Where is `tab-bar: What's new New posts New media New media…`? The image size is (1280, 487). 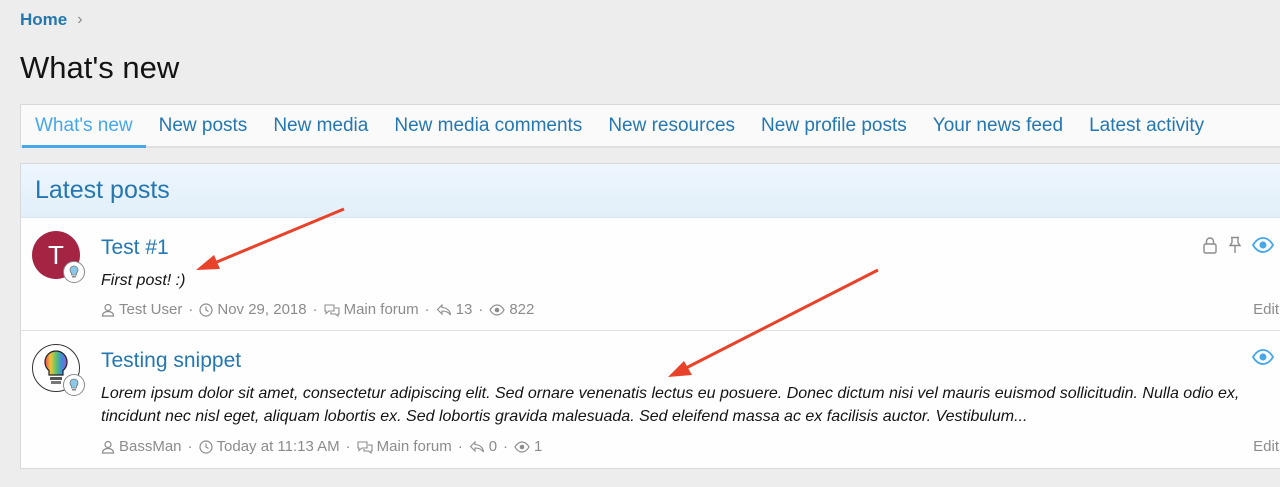
tab-bar: What's new New posts New media New media… is located at coordinates (650, 126).